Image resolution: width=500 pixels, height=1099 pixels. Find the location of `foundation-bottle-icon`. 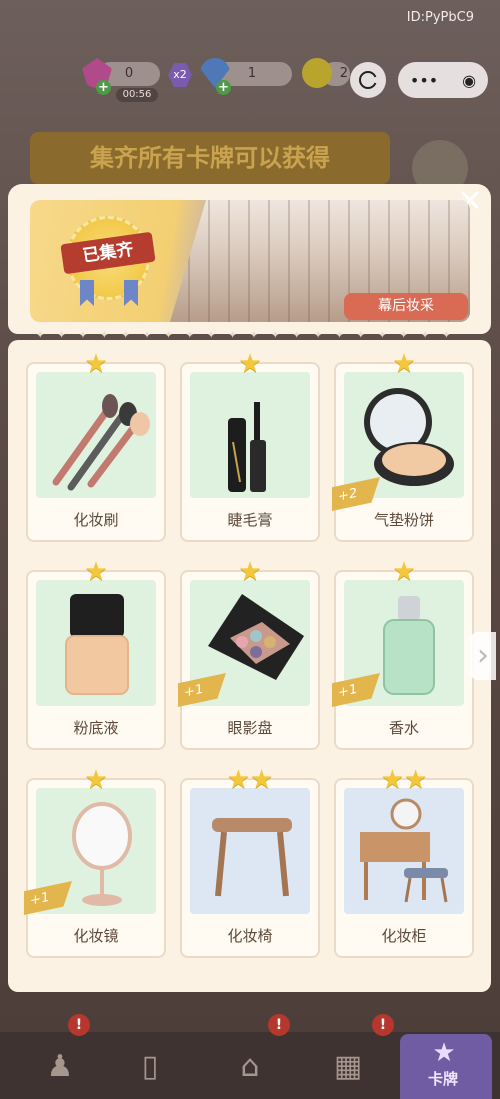

foundation-bottle-icon is located at coordinates (97, 644).